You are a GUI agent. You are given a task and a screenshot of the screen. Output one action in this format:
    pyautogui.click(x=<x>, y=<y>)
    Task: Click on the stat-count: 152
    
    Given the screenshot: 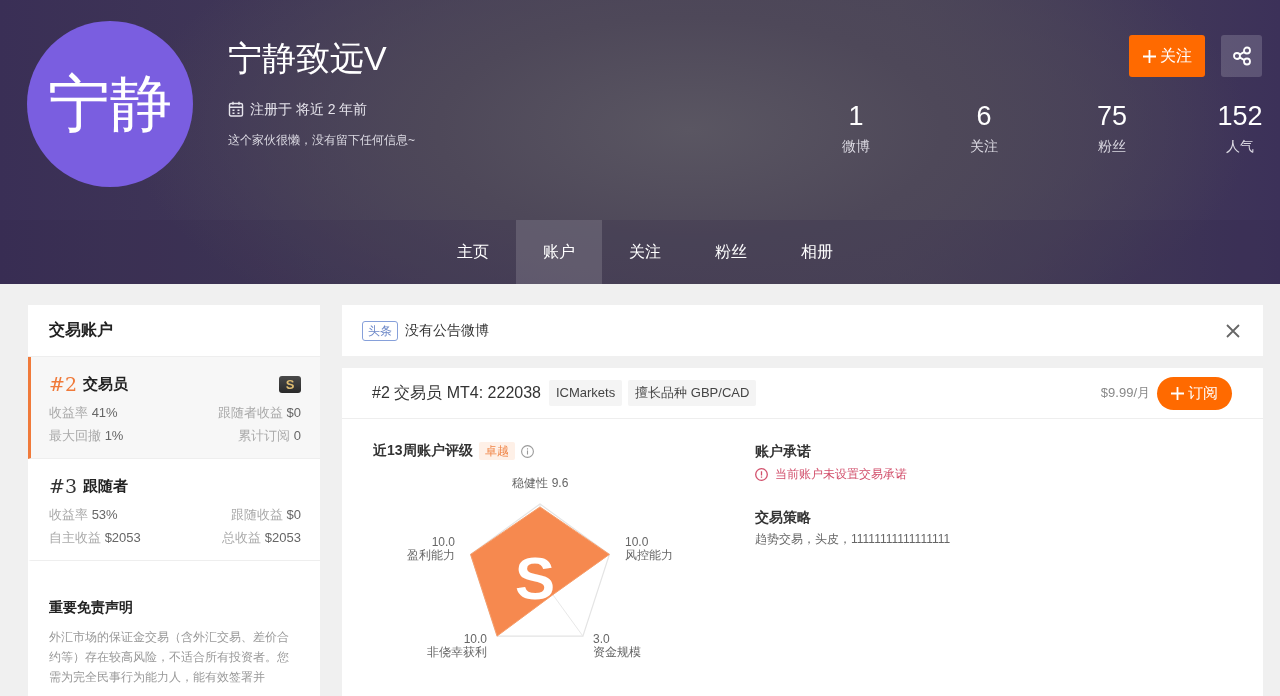 What is the action you would take?
    pyautogui.click(x=1240, y=116)
    